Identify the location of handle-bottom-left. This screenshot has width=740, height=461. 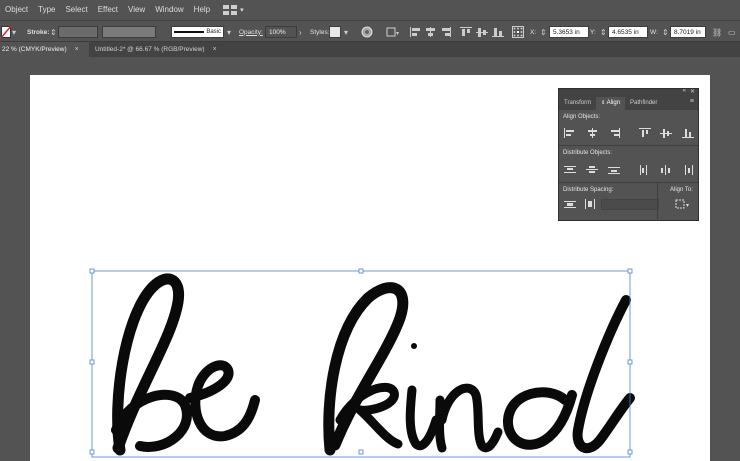
(92, 452).